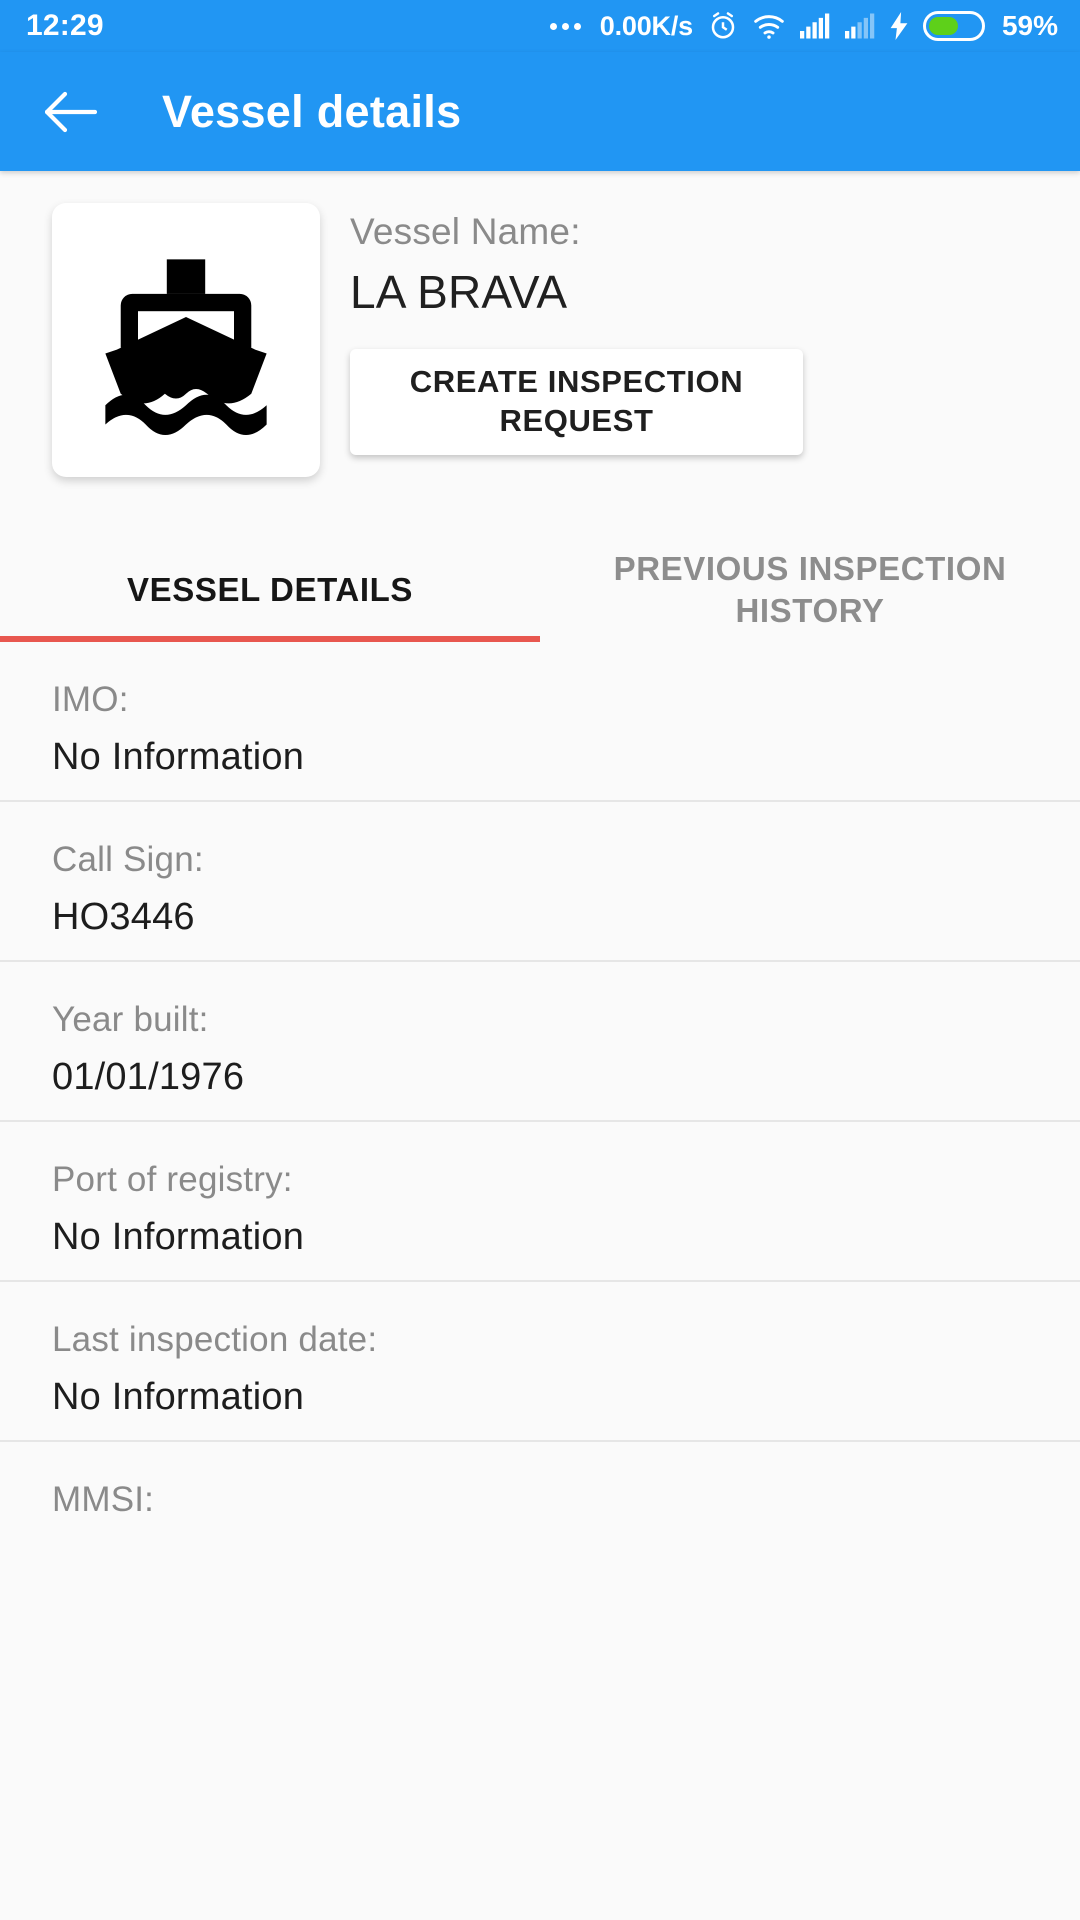  What do you see at coordinates (540, 111) in the screenshot?
I see `app-bar: Vessel details` at bounding box center [540, 111].